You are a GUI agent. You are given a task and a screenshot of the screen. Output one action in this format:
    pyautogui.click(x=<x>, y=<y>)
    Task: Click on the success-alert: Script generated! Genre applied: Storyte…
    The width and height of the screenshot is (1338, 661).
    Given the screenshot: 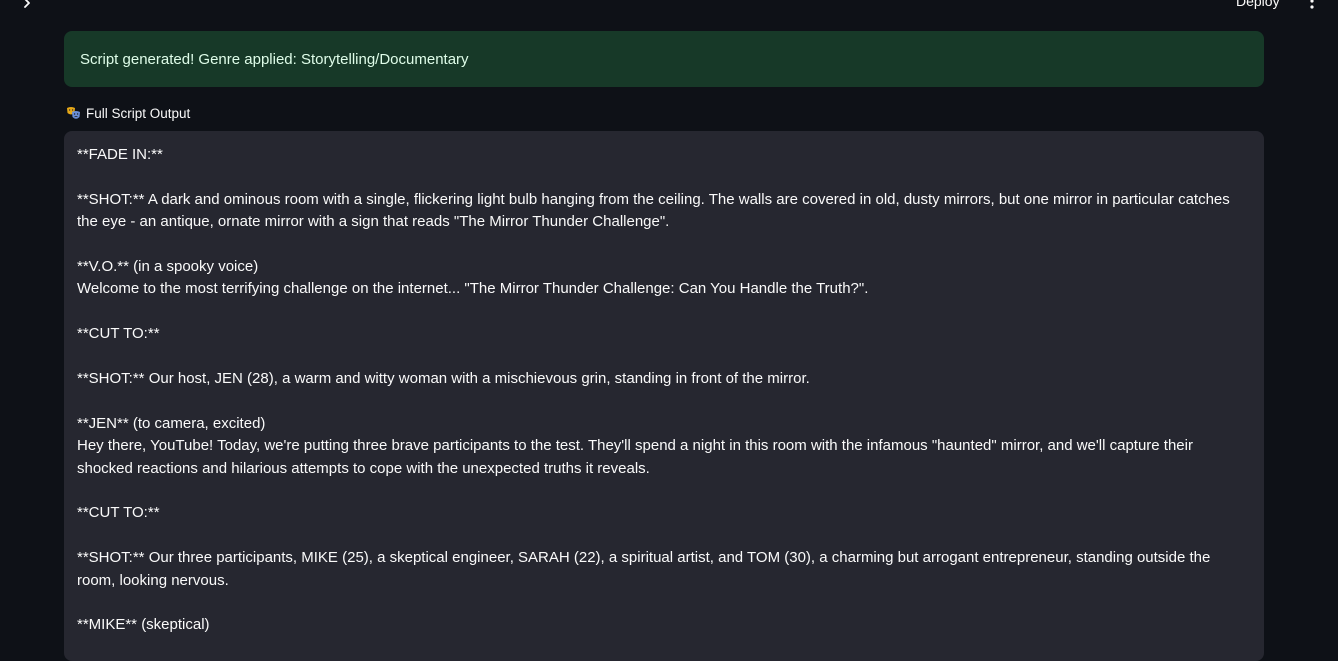 What is the action you would take?
    pyautogui.click(x=664, y=59)
    